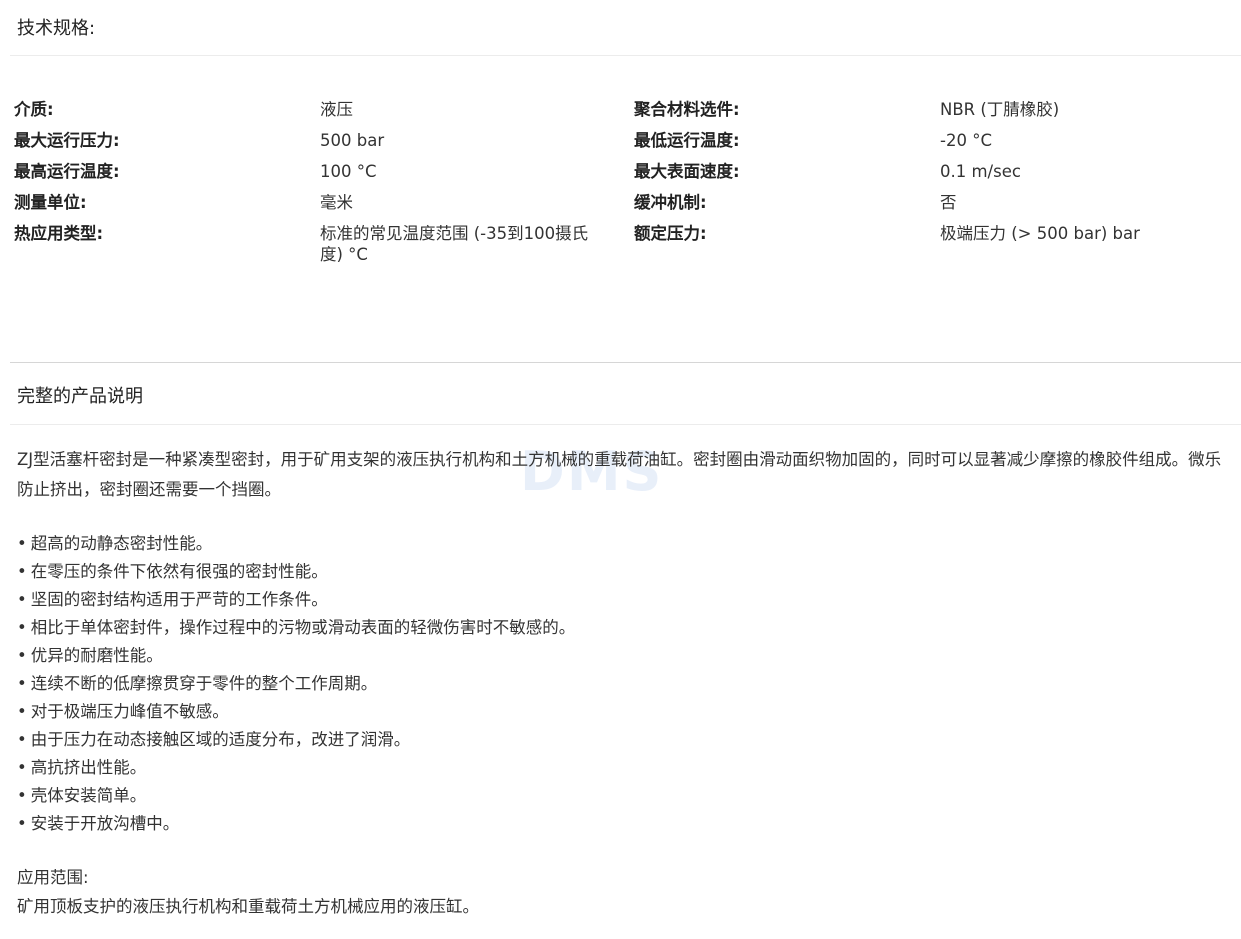 Image resolution: width=1241 pixels, height=939 pixels. Describe the element at coordinates (687, 109) in the screenshot. I see `spec-label: 聚合材料选件:` at that location.